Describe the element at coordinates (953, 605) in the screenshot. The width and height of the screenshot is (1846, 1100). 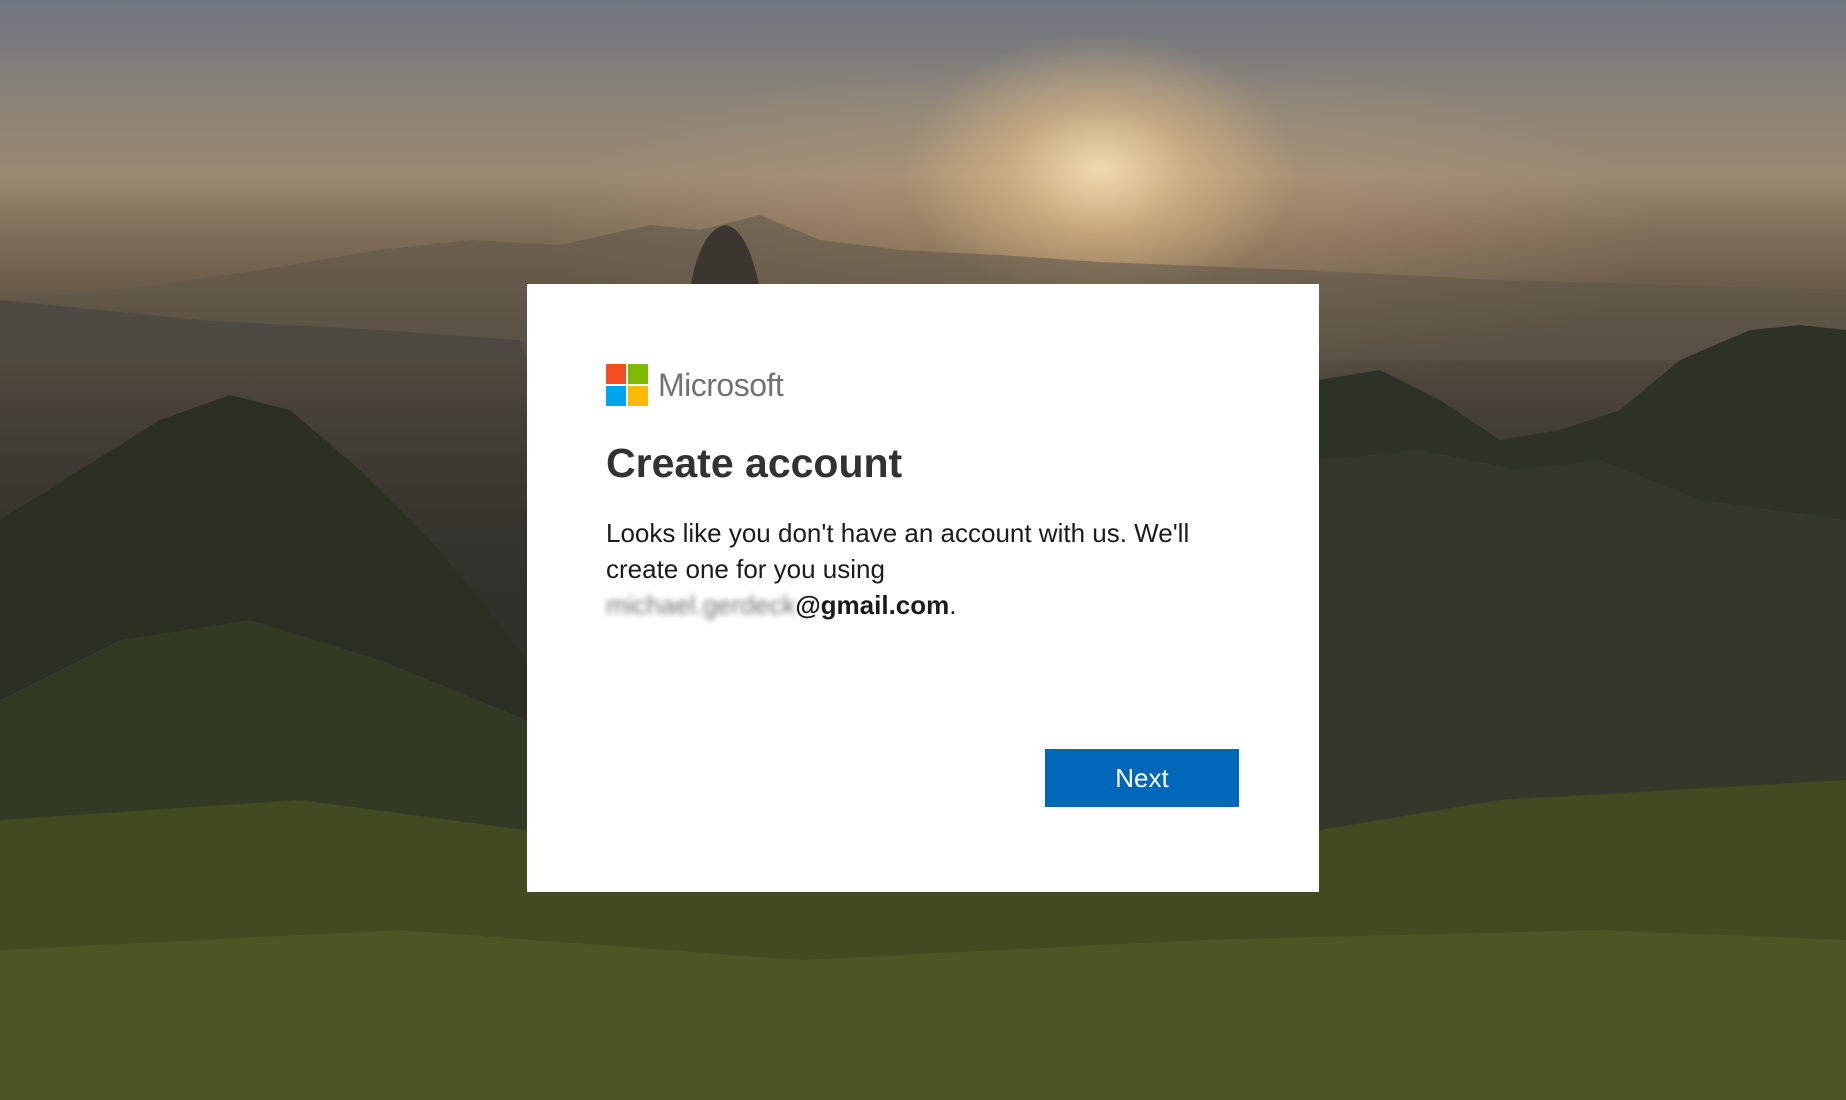
I see `message-period: .` at that location.